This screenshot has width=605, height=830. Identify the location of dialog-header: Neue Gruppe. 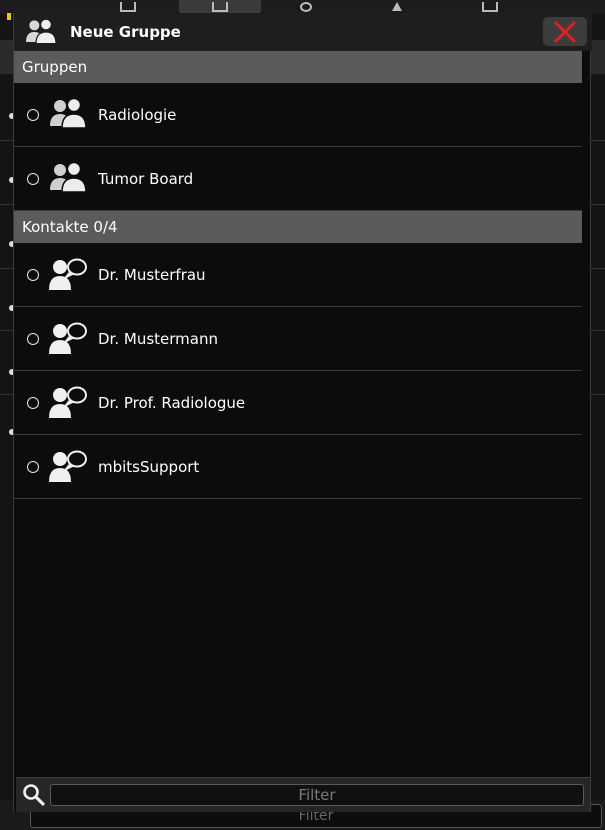
(303, 32).